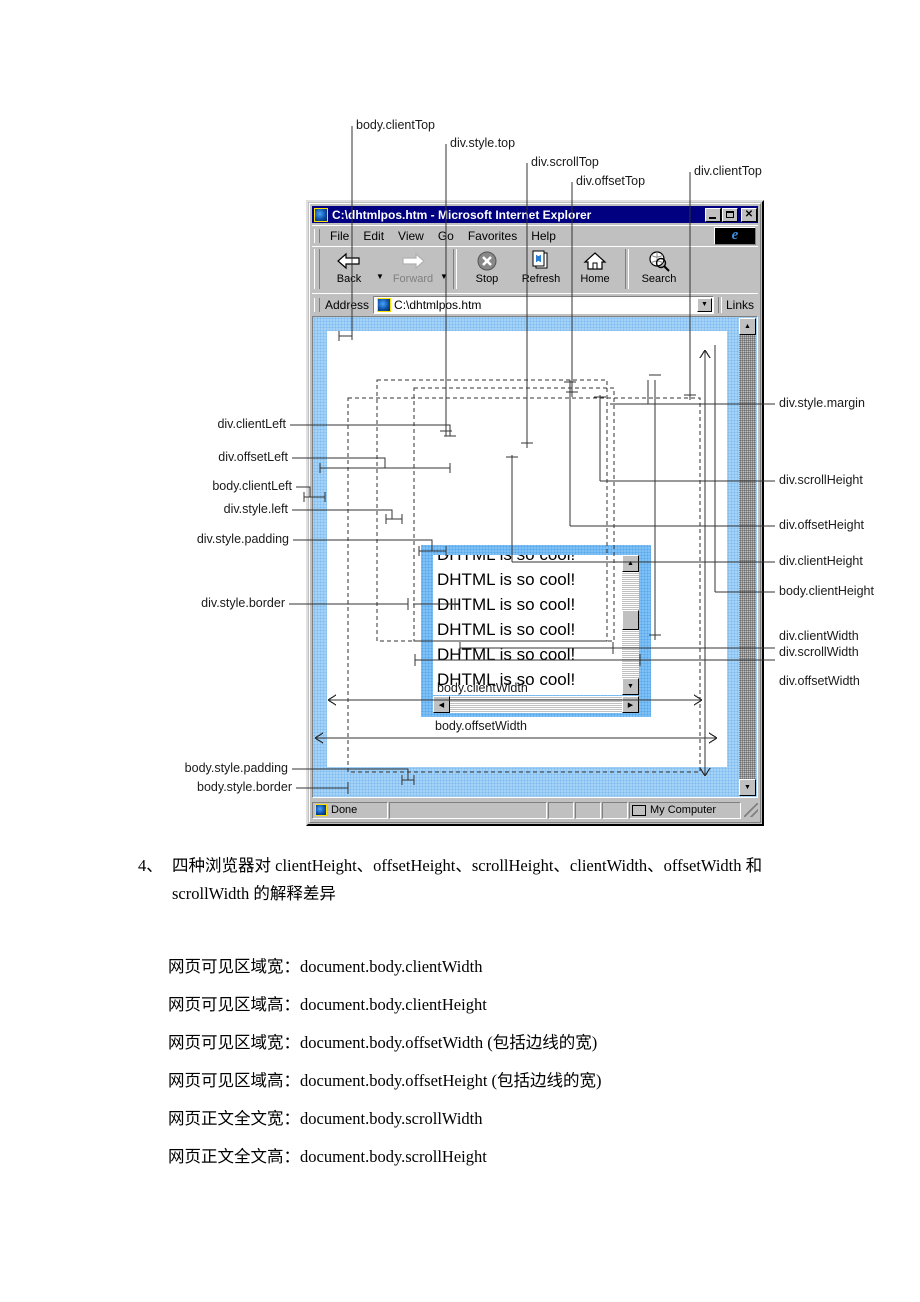  What do you see at coordinates (150, 865) in the screenshot?
I see `section-number: 4、` at bounding box center [150, 865].